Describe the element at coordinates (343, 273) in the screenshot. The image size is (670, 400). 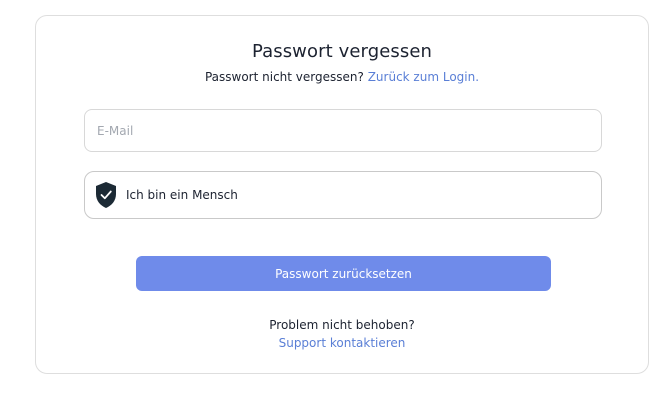
I see `reset-password-button: Passwort zurücksetzen` at that location.